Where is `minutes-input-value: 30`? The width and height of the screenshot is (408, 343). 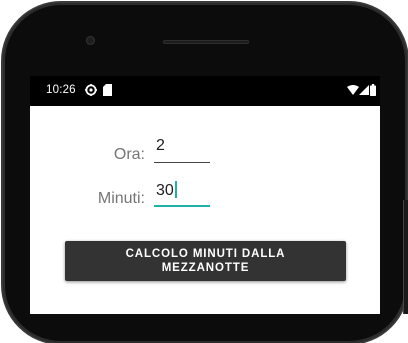 minutes-input-value: 30 is located at coordinates (165, 190).